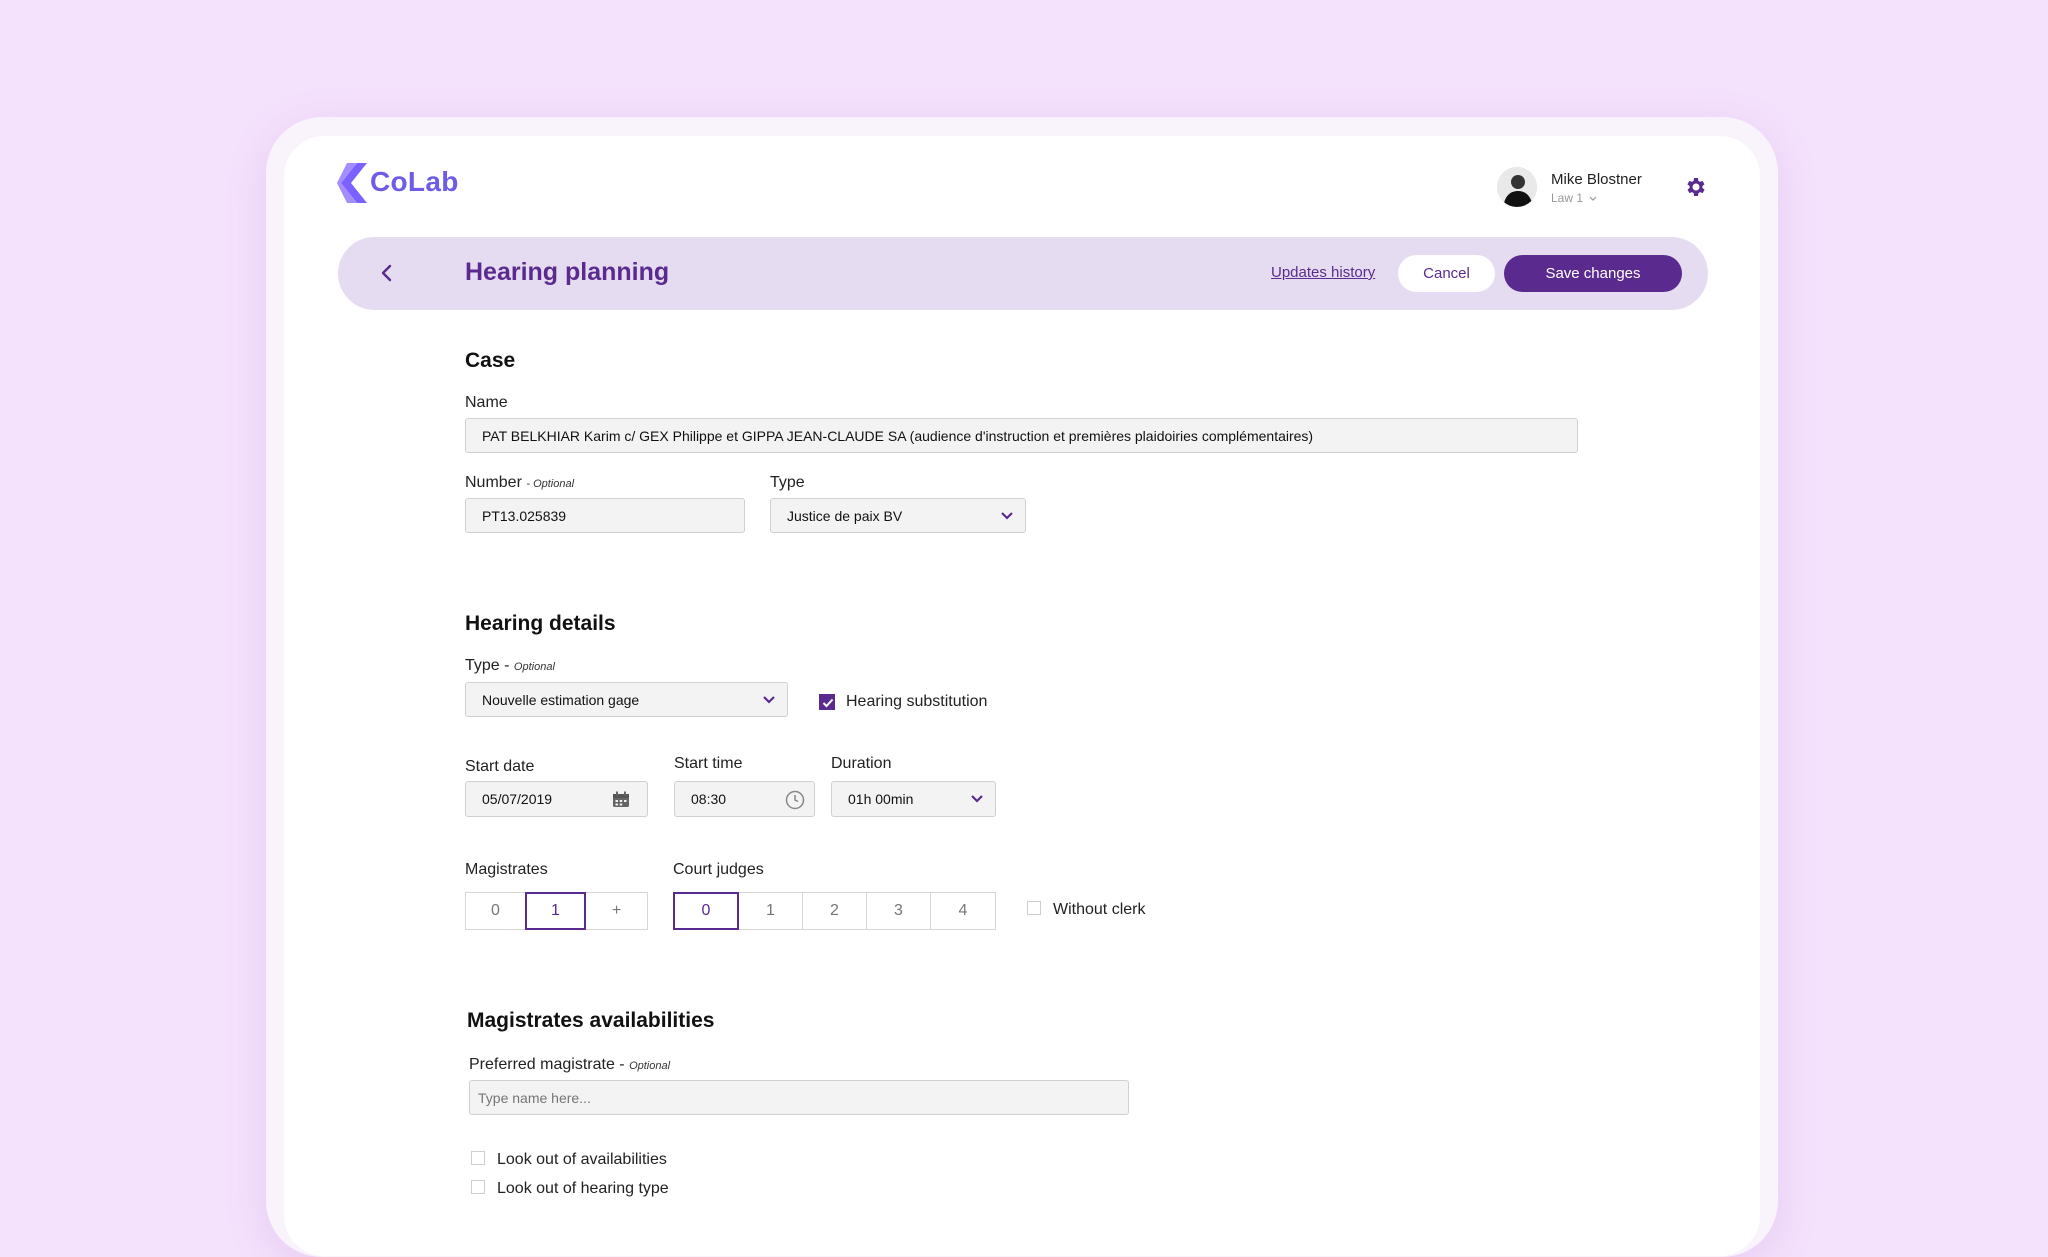 This screenshot has width=2048, height=1257. I want to click on user-org-selector: Law 1, so click(1574, 198).